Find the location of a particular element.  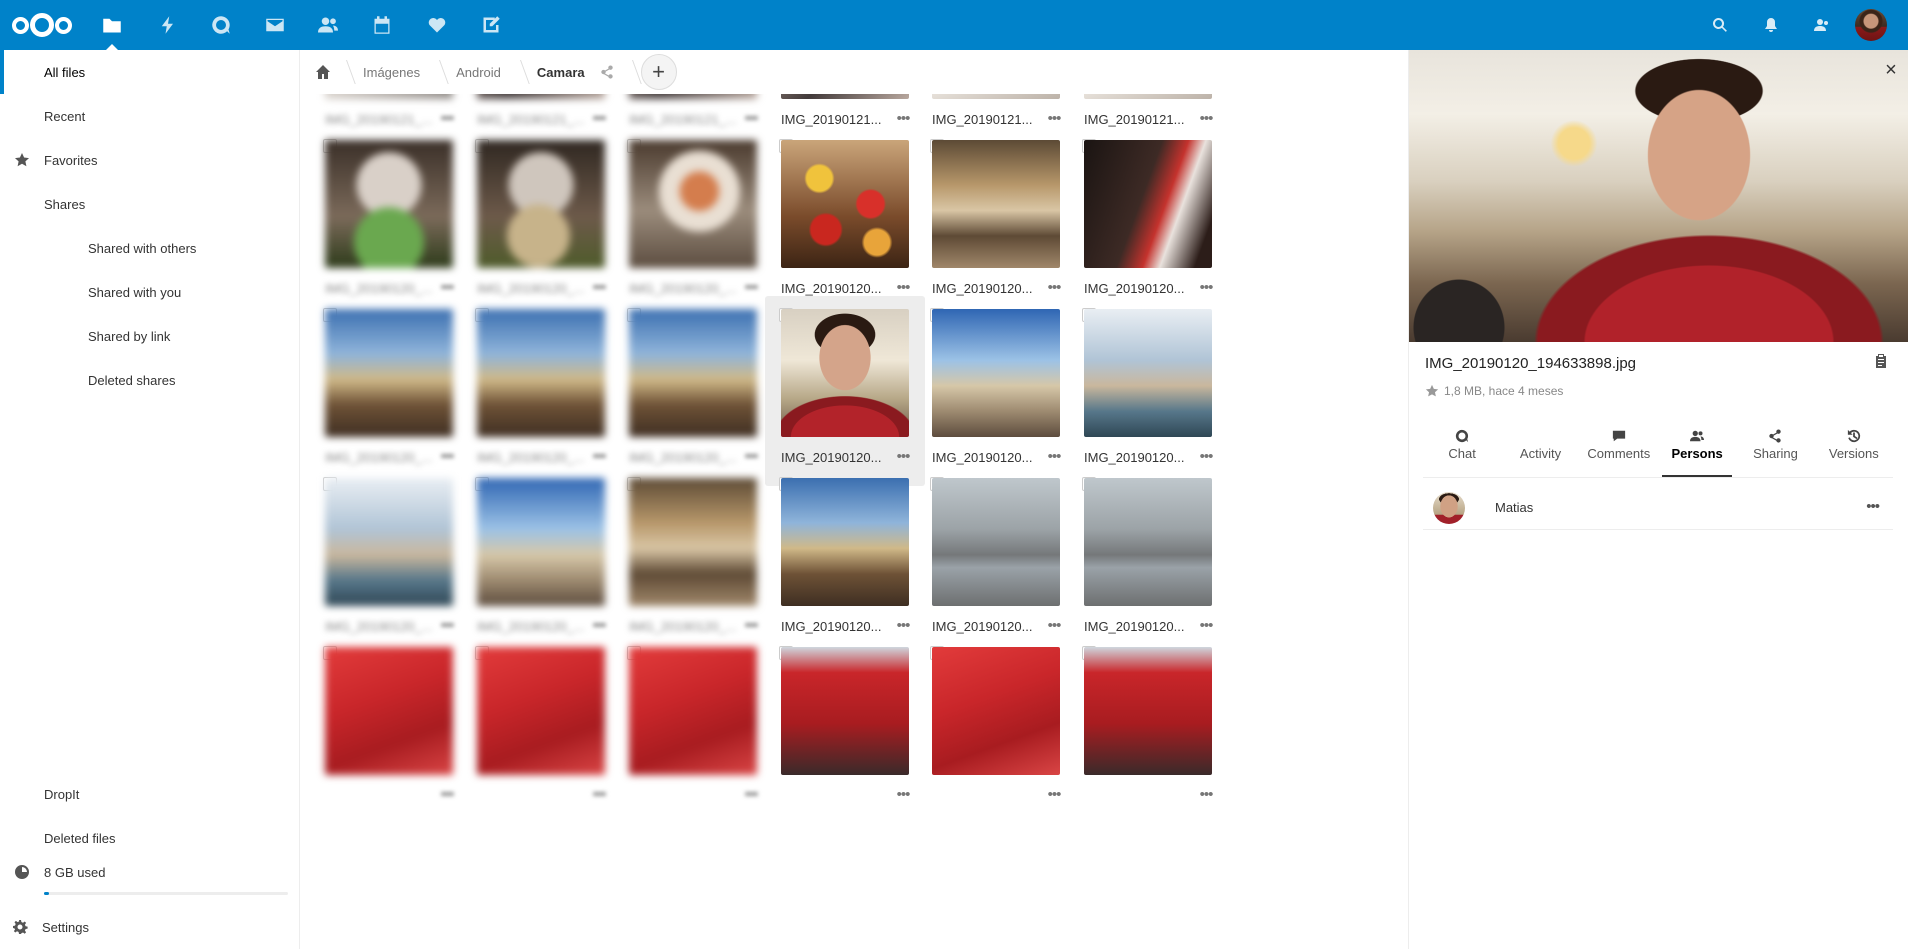

person-row: Matias ••• is located at coordinates (1658, 508).